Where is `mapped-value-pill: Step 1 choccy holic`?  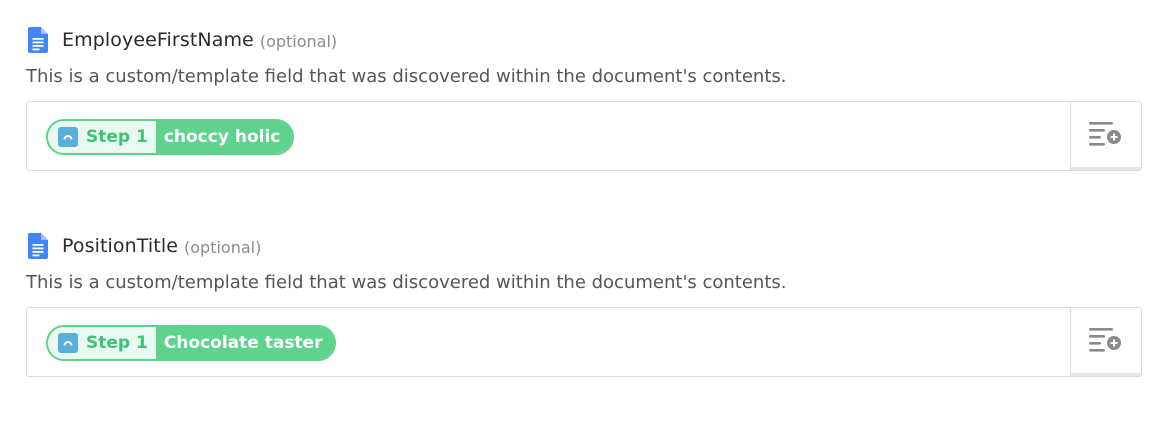
mapped-value-pill: Step 1 choccy holic is located at coordinates (170, 137).